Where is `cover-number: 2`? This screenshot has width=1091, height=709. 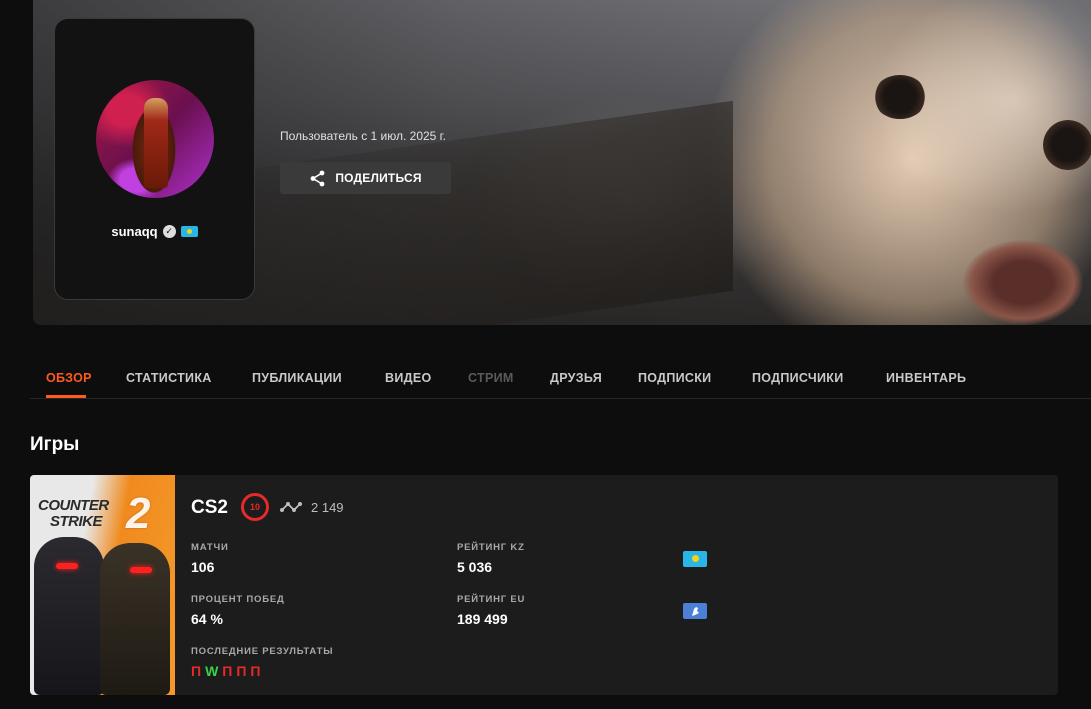 cover-number: 2 is located at coordinates (138, 513).